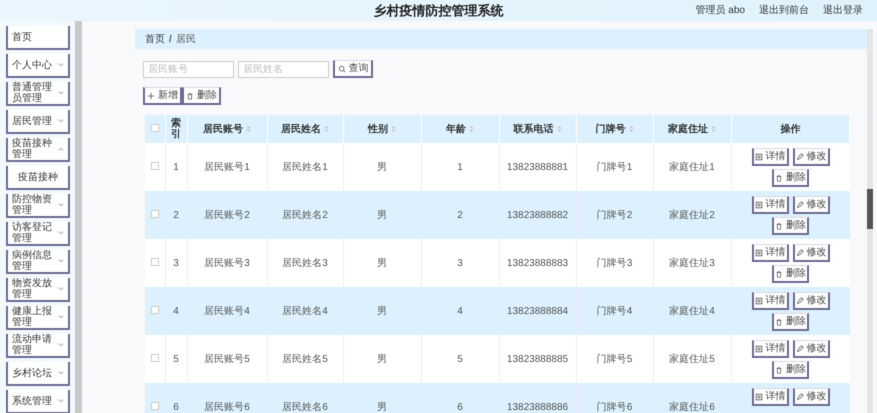  Describe the element at coordinates (38, 66) in the screenshot. I see `sidebar-item: 个人中心` at that location.